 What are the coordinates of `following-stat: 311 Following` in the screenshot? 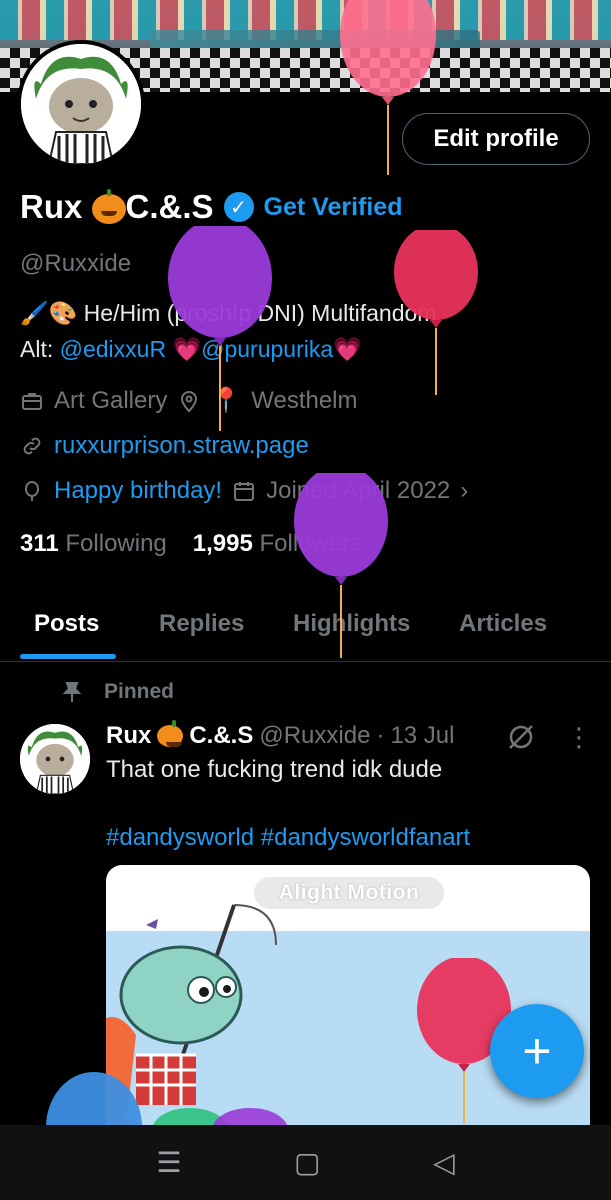 It's located at (93, 544).